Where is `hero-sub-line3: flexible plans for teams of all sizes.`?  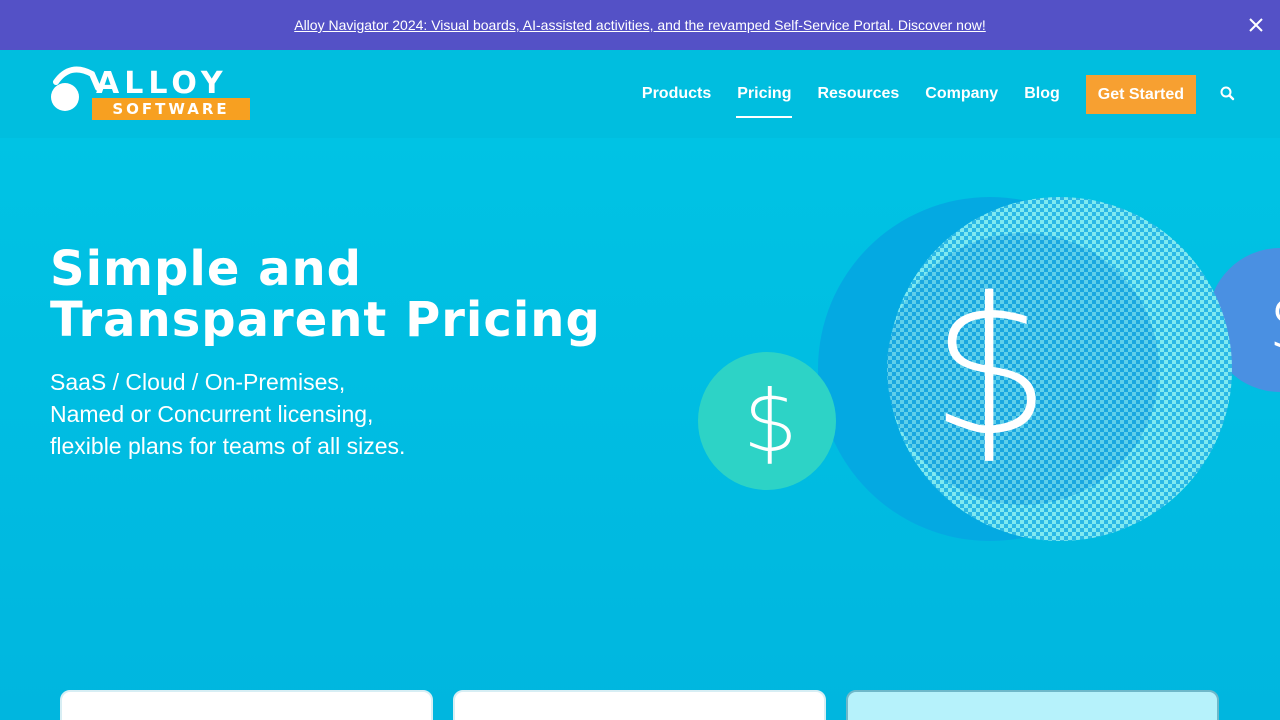 hero-sub-line3: flexible plans for teams of all sizes. is located at coordinates (228, 446).